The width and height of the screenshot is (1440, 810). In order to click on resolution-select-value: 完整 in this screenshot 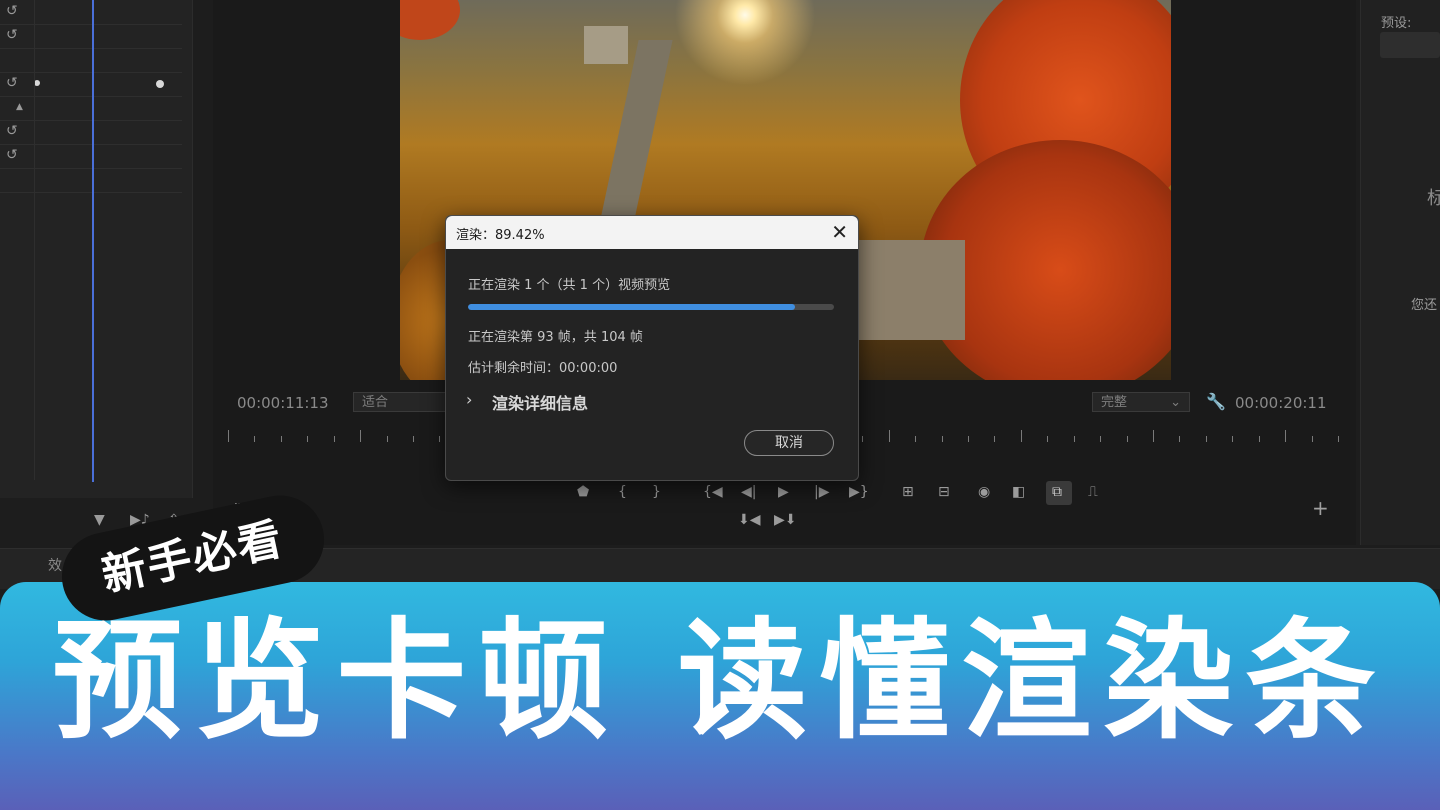, I will do `click(1114, 402)`.